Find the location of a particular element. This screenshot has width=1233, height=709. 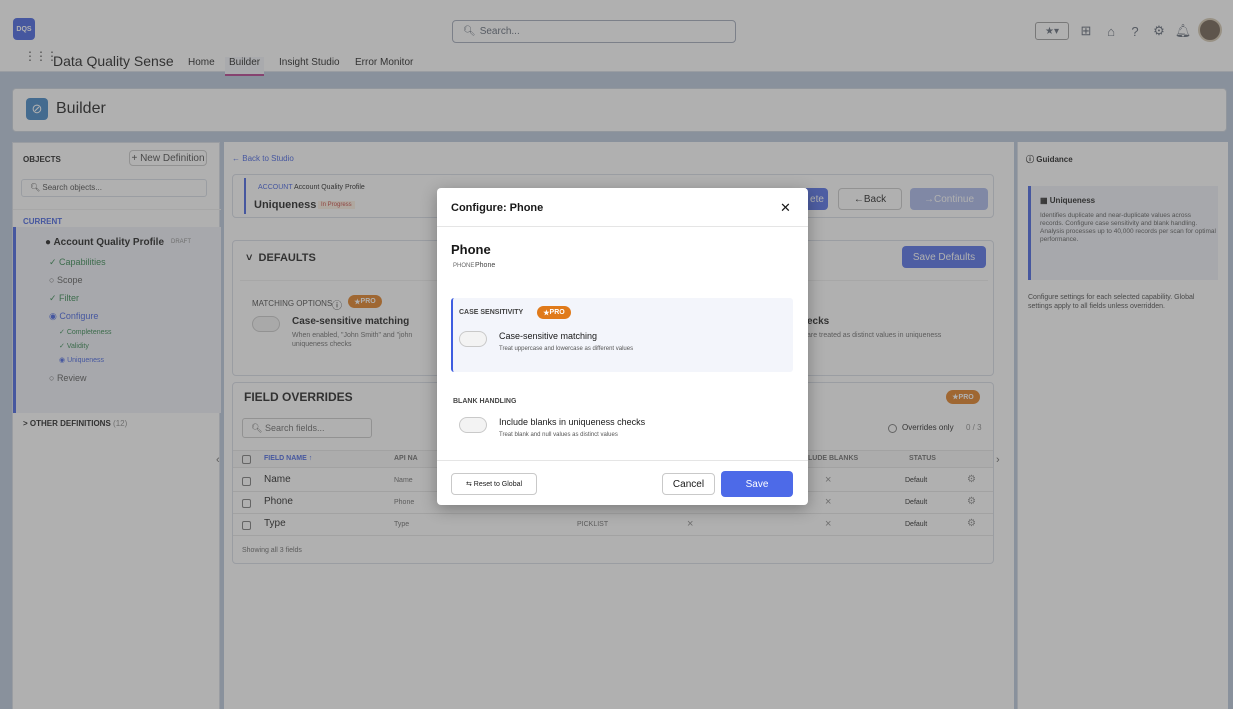

field-title: Phone is located at coordinates (471, 249).